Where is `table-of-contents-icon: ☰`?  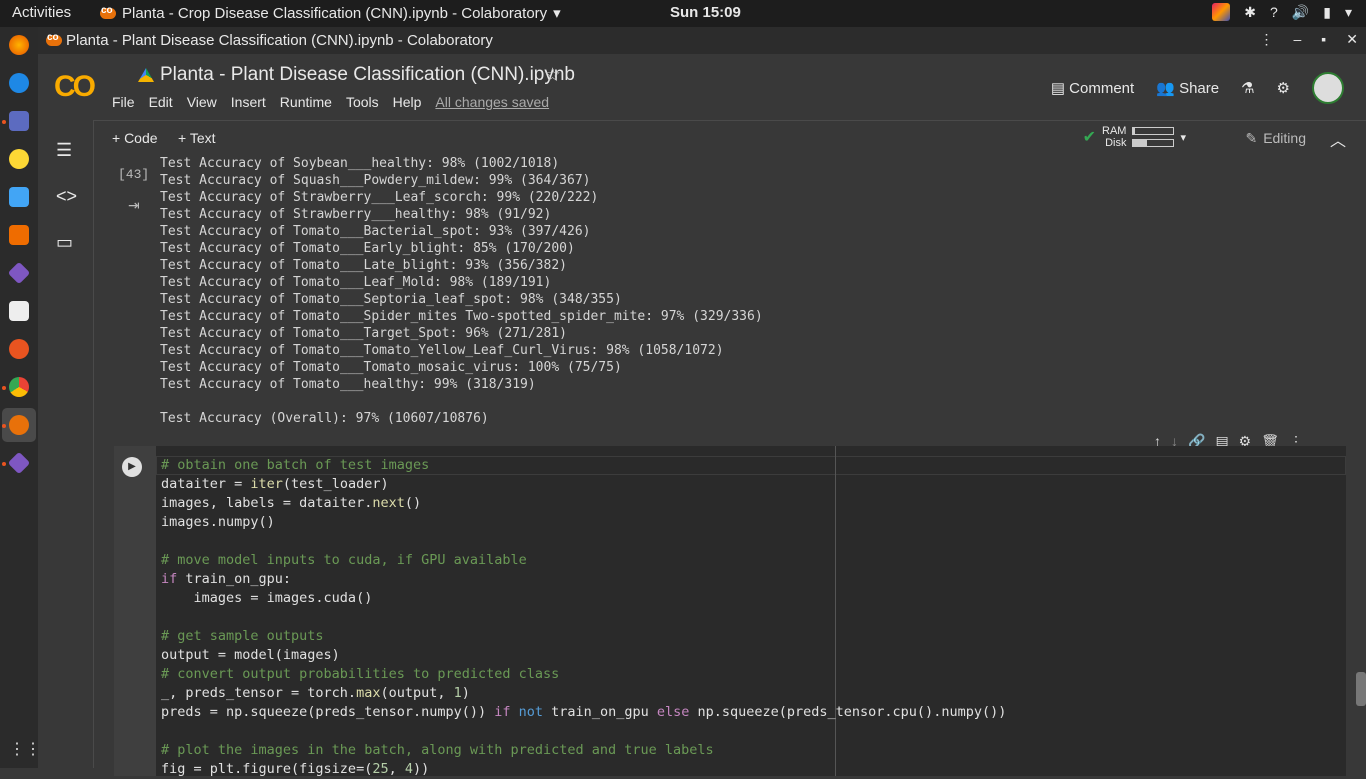
table-of-contents-icon: ☰ is located at coordinates (64, 150).